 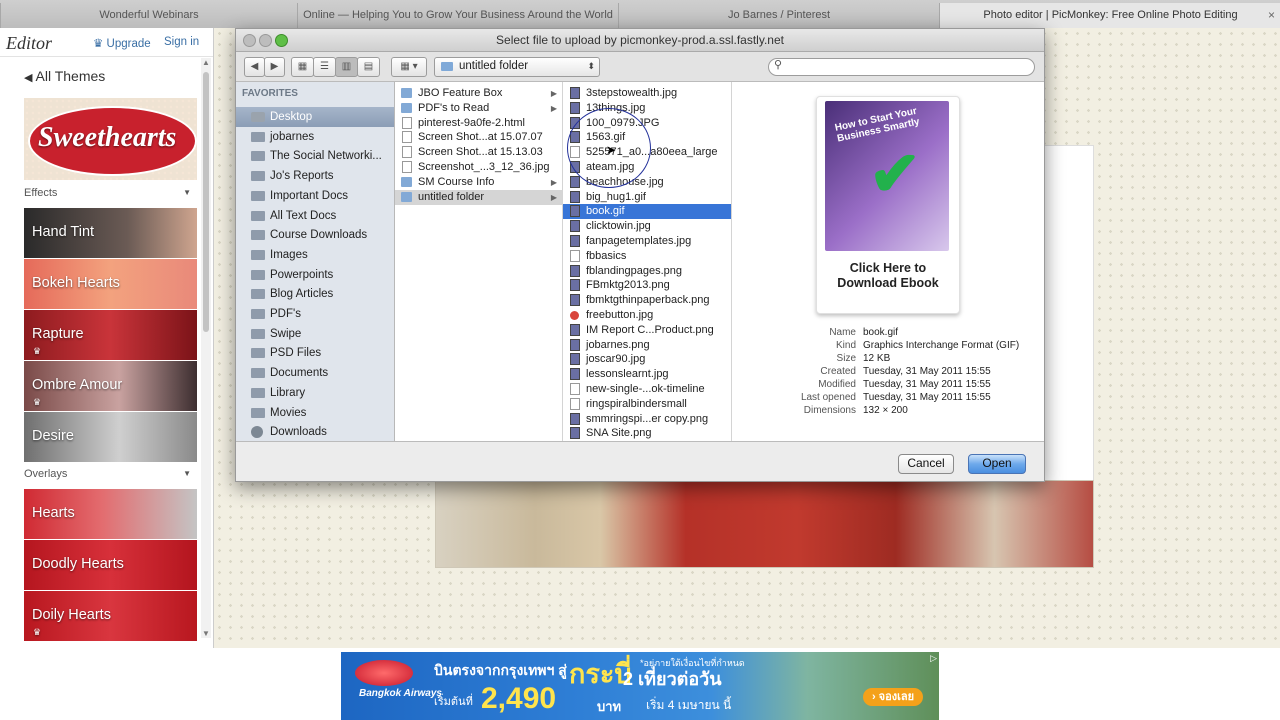 What do you see at coordinates (926, 464) in the screenshot?
I see `cancel-button: Cancel` at bounding box center [926, 464].